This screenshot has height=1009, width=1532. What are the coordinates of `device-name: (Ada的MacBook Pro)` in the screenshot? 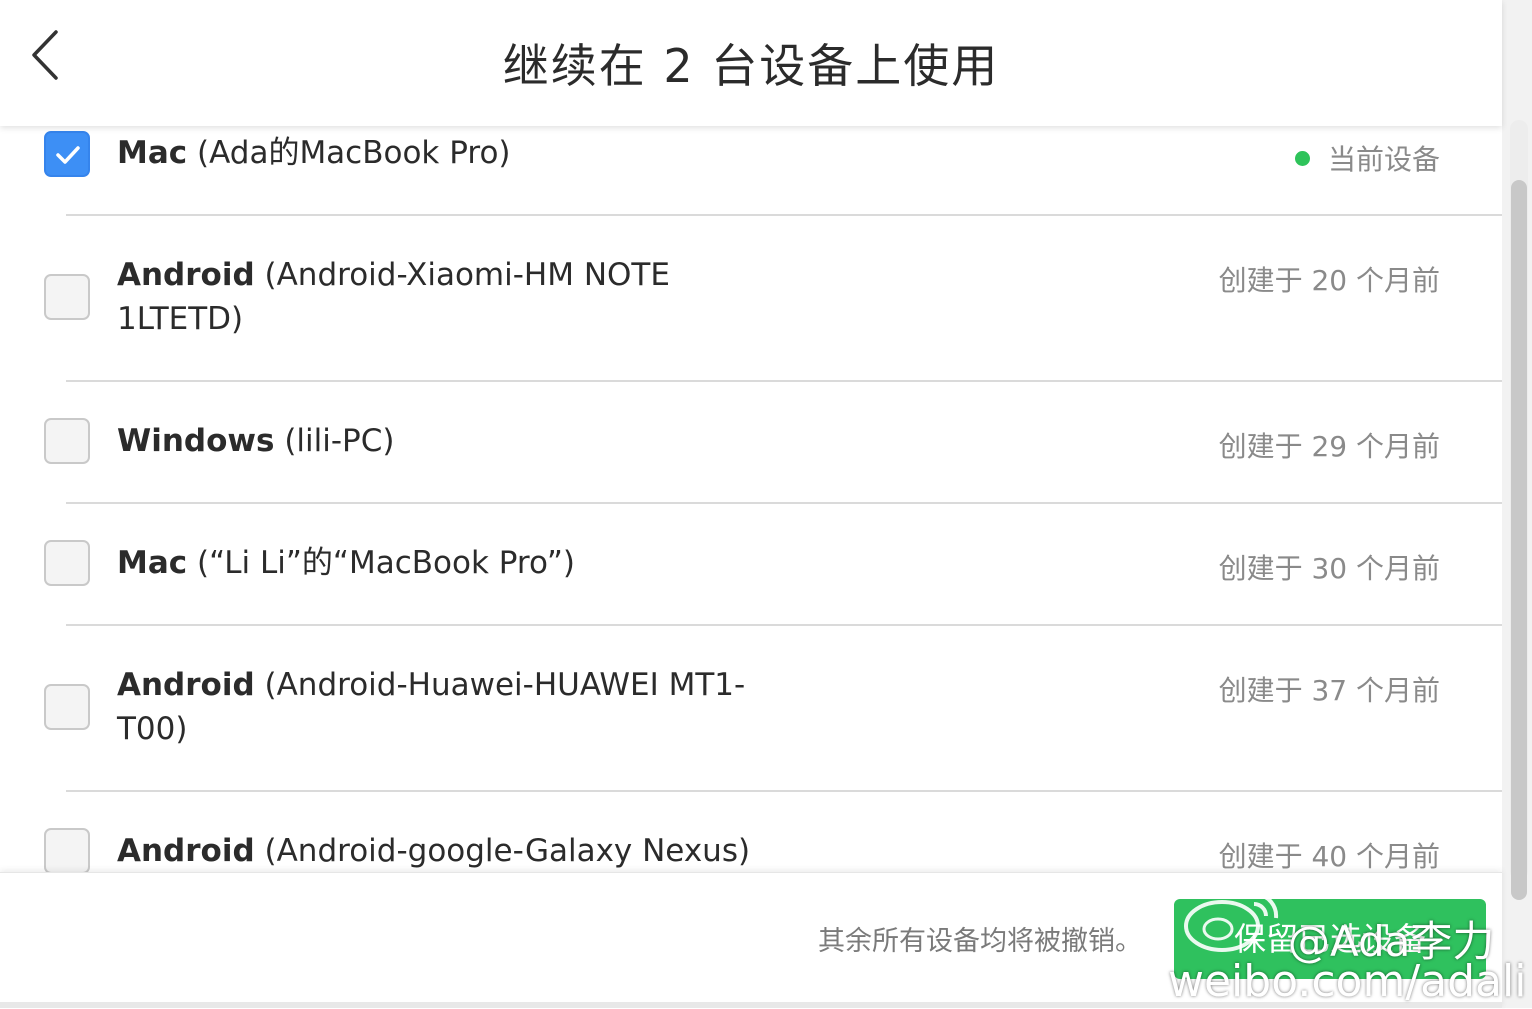 It's located at (349, 153).